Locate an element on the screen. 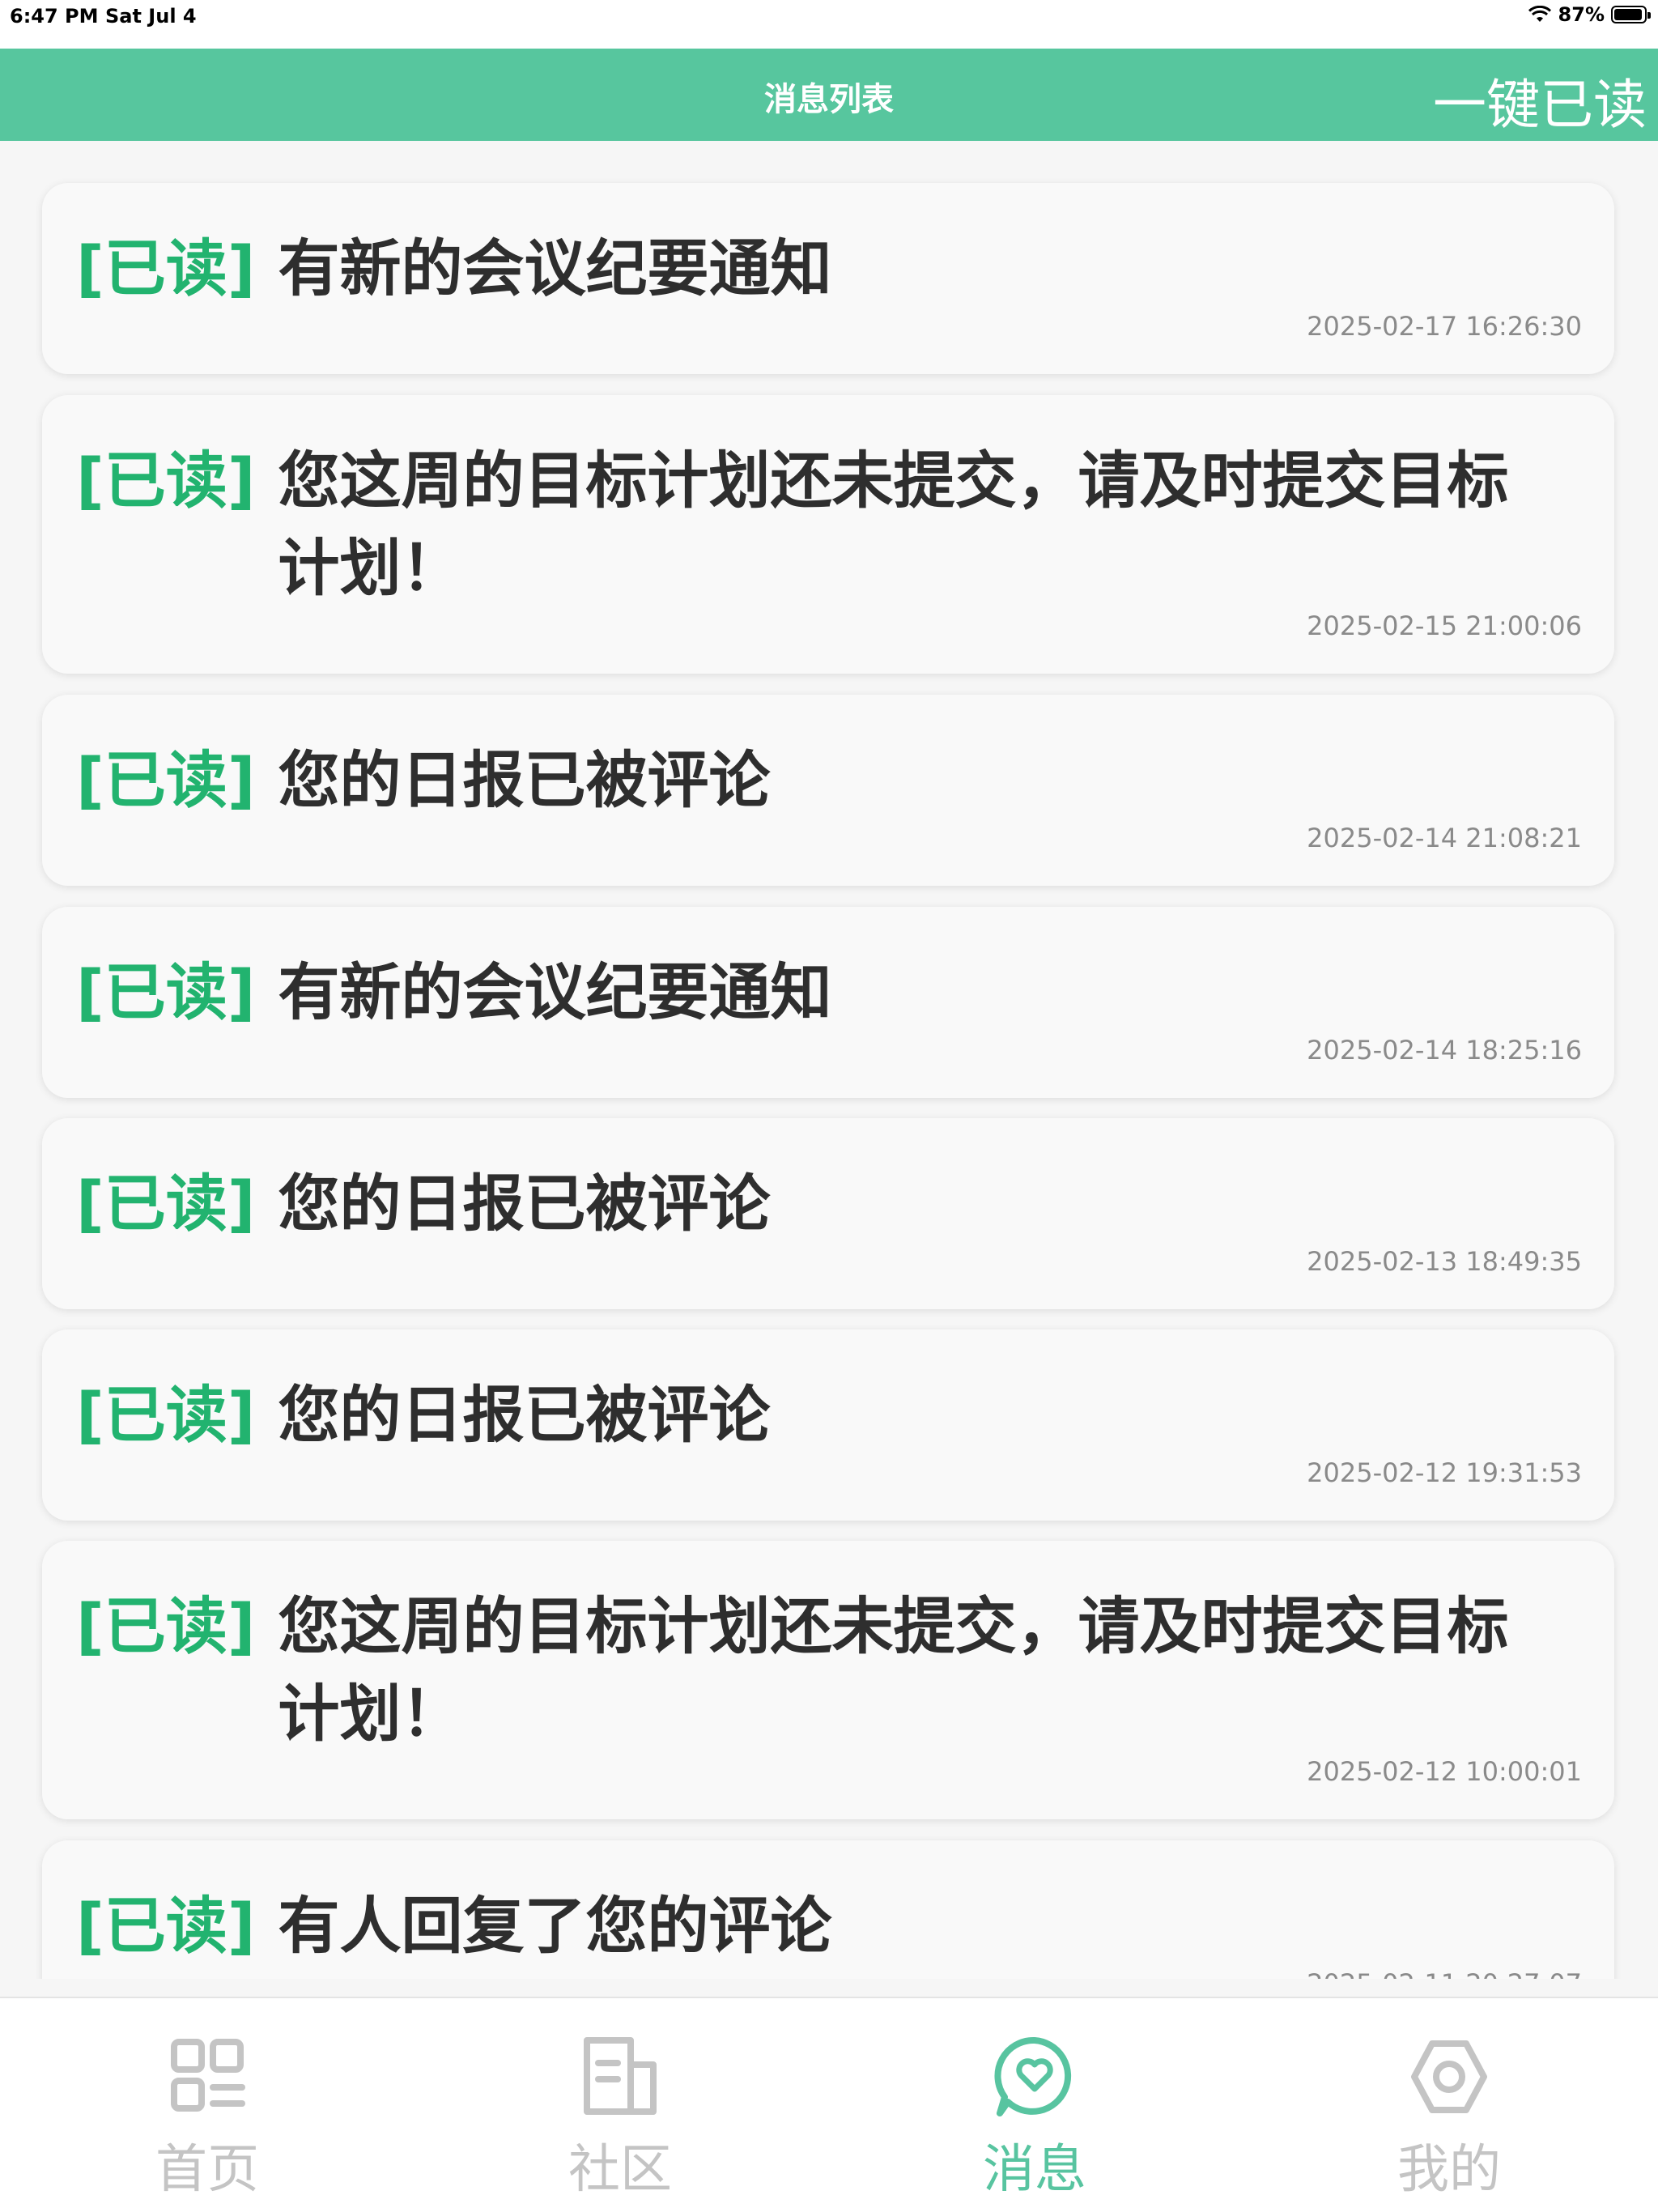 The width and height of the screenshot is (1658, 2212). battery-percent: 87% is located at coordinates (1581, 14).